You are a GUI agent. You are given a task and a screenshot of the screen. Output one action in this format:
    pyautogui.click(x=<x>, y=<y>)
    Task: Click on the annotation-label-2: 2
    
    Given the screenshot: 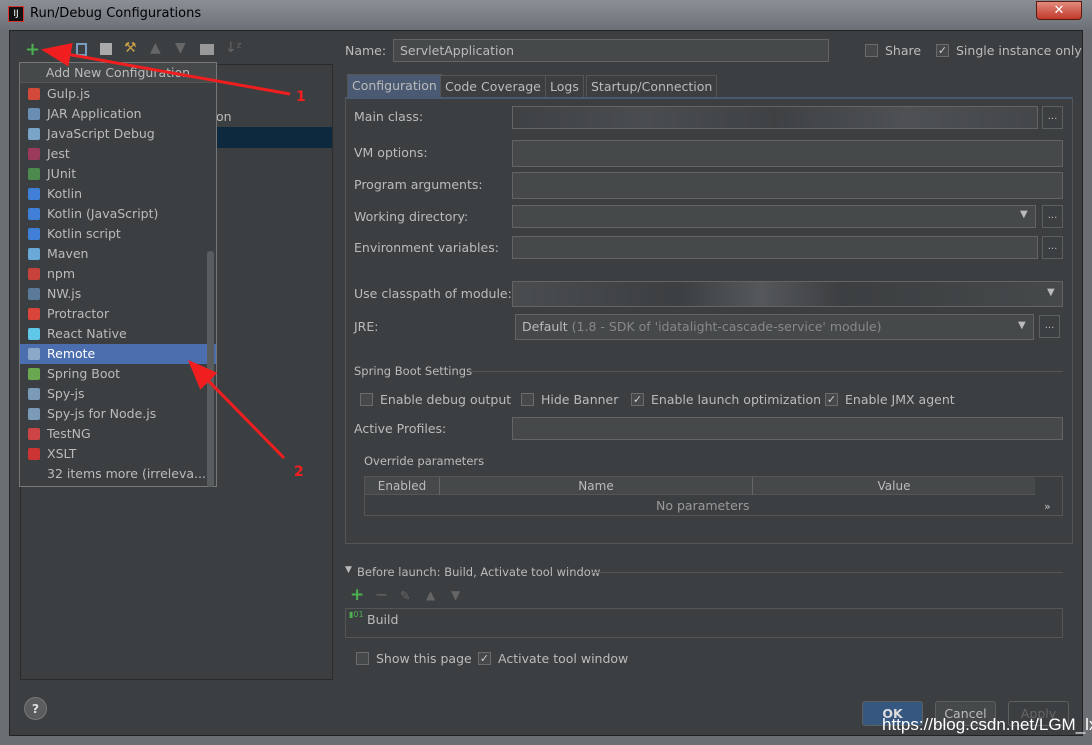 What is the action you would take?
    pyautogui.click(x=299, y=472)
    